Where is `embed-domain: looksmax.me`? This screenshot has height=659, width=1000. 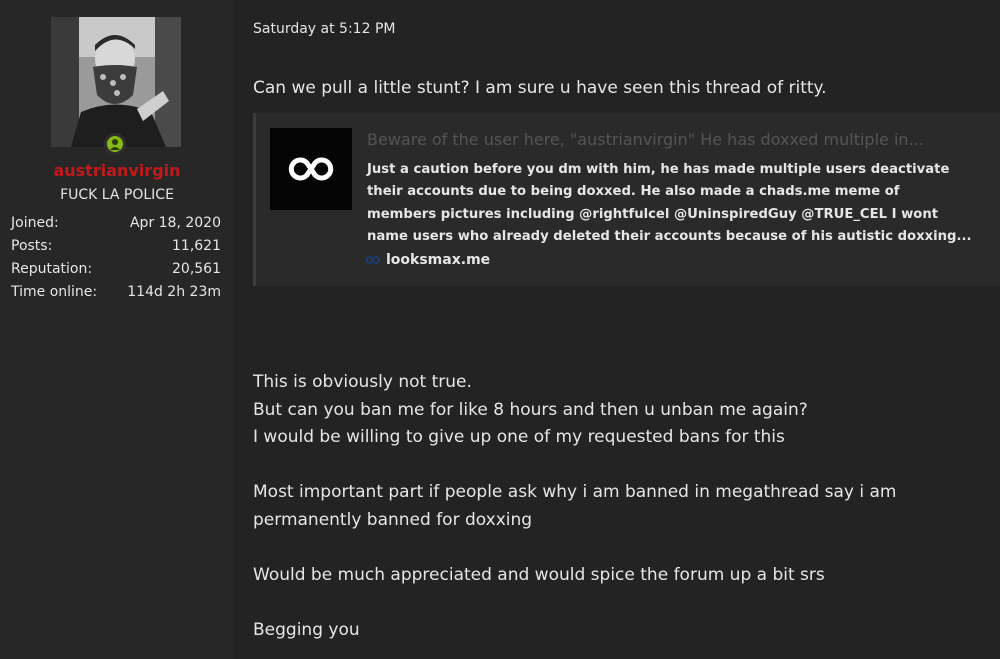 embed-domain: looksmax.me is located at coordinates (427, 260).